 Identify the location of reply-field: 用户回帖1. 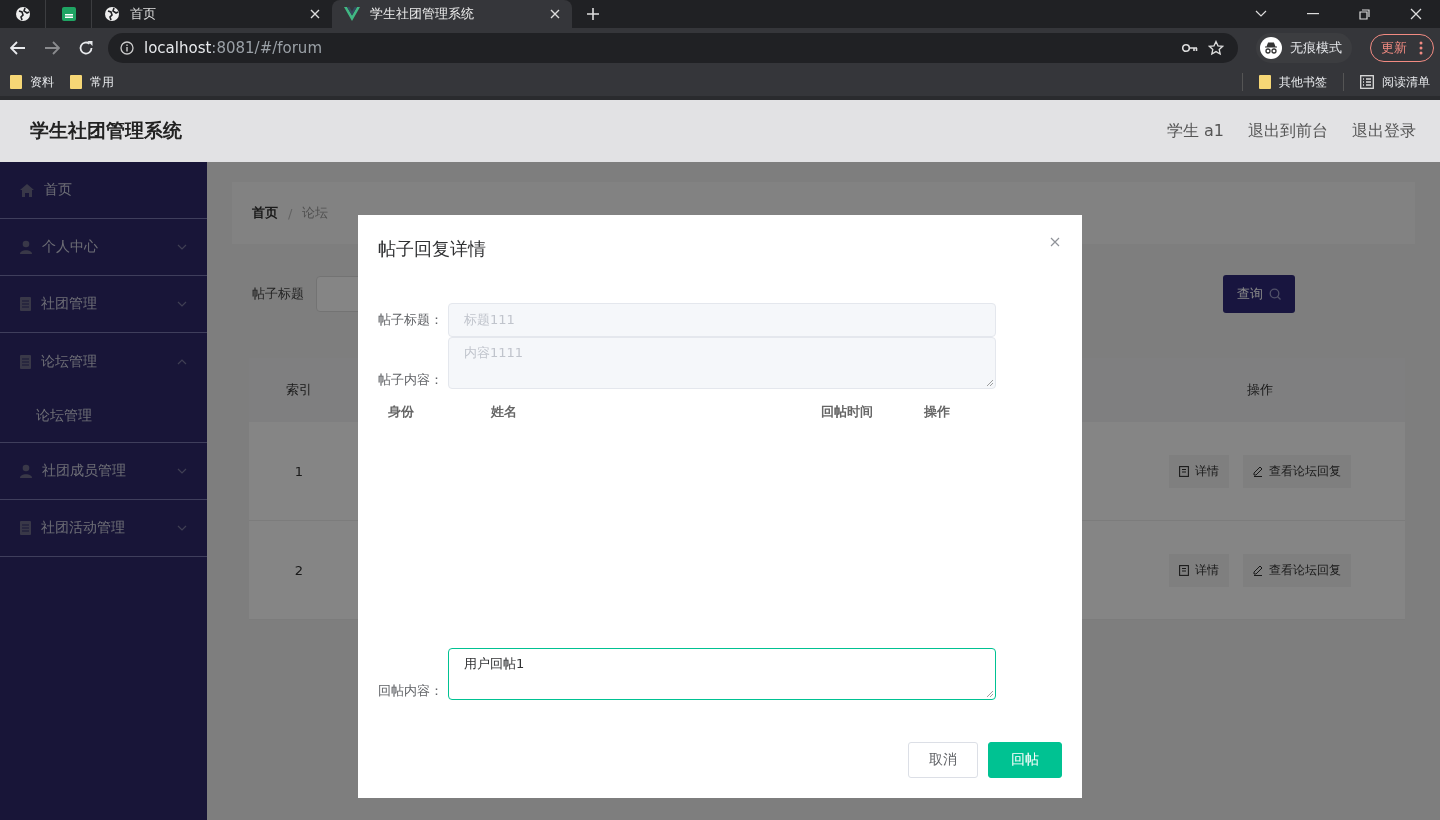
(722, 674).